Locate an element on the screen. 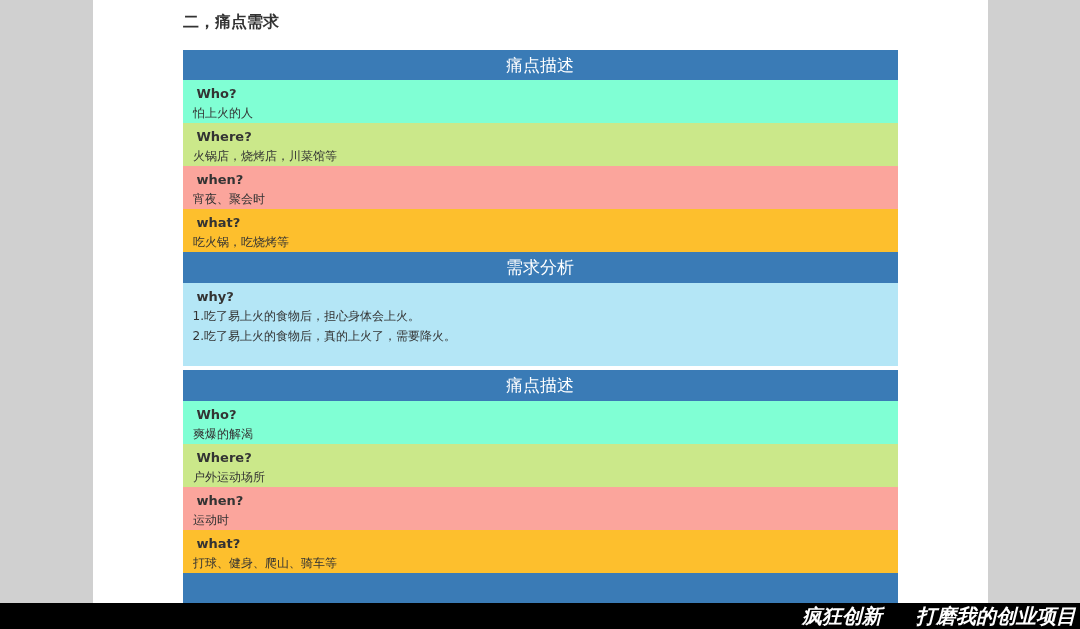 This screenshot has width=1080, height=629. row-text: 打球、健身、爬山、骑车等 is located at coordinates (265, 563).